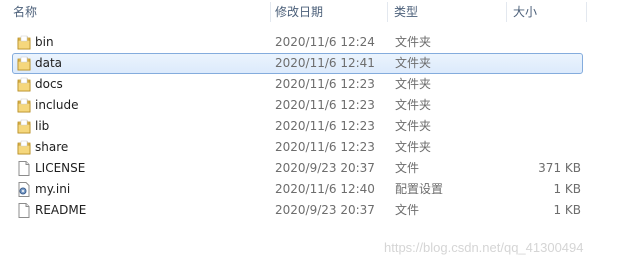 Image resolution: width=631 pixels, height=270 pixels. I want to click on column-header-size: 大小, so click(550, 12).